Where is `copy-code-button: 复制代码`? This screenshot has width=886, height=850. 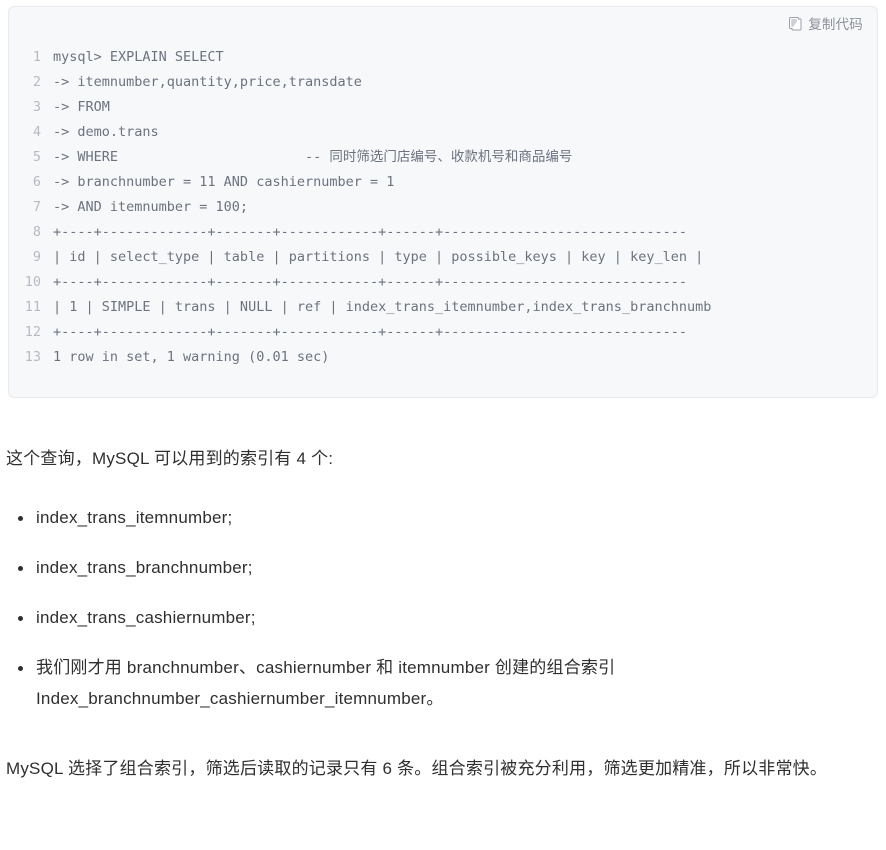 copy-code-button: 复制代码 is located at coordinates (826, 24).